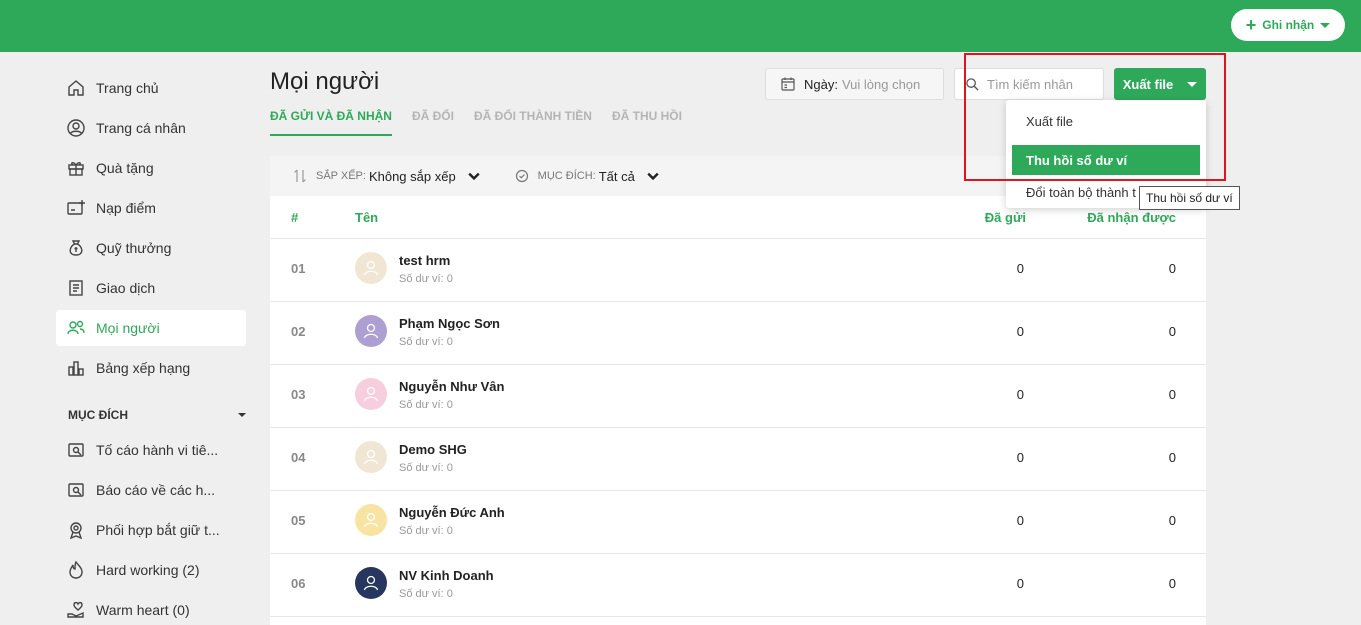 The height and width of the screenshot is (625, 1361). Describe the element at coordinates (452, 512) in the screenshot. I see `user-name: Nguyễn Đức Anh` at that location.